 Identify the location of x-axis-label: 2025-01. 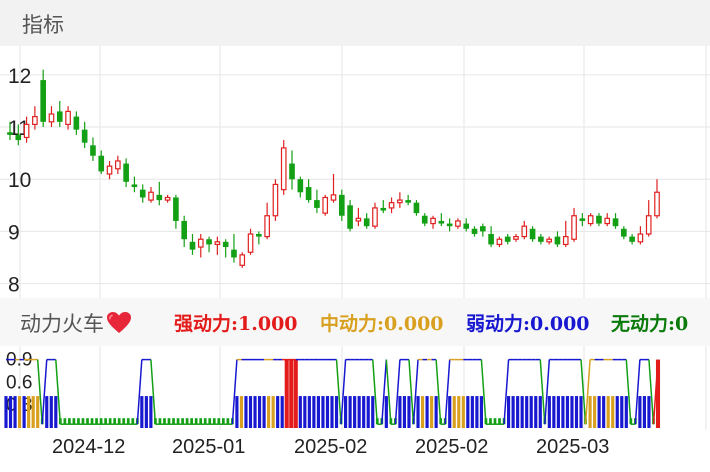
(209, 447).